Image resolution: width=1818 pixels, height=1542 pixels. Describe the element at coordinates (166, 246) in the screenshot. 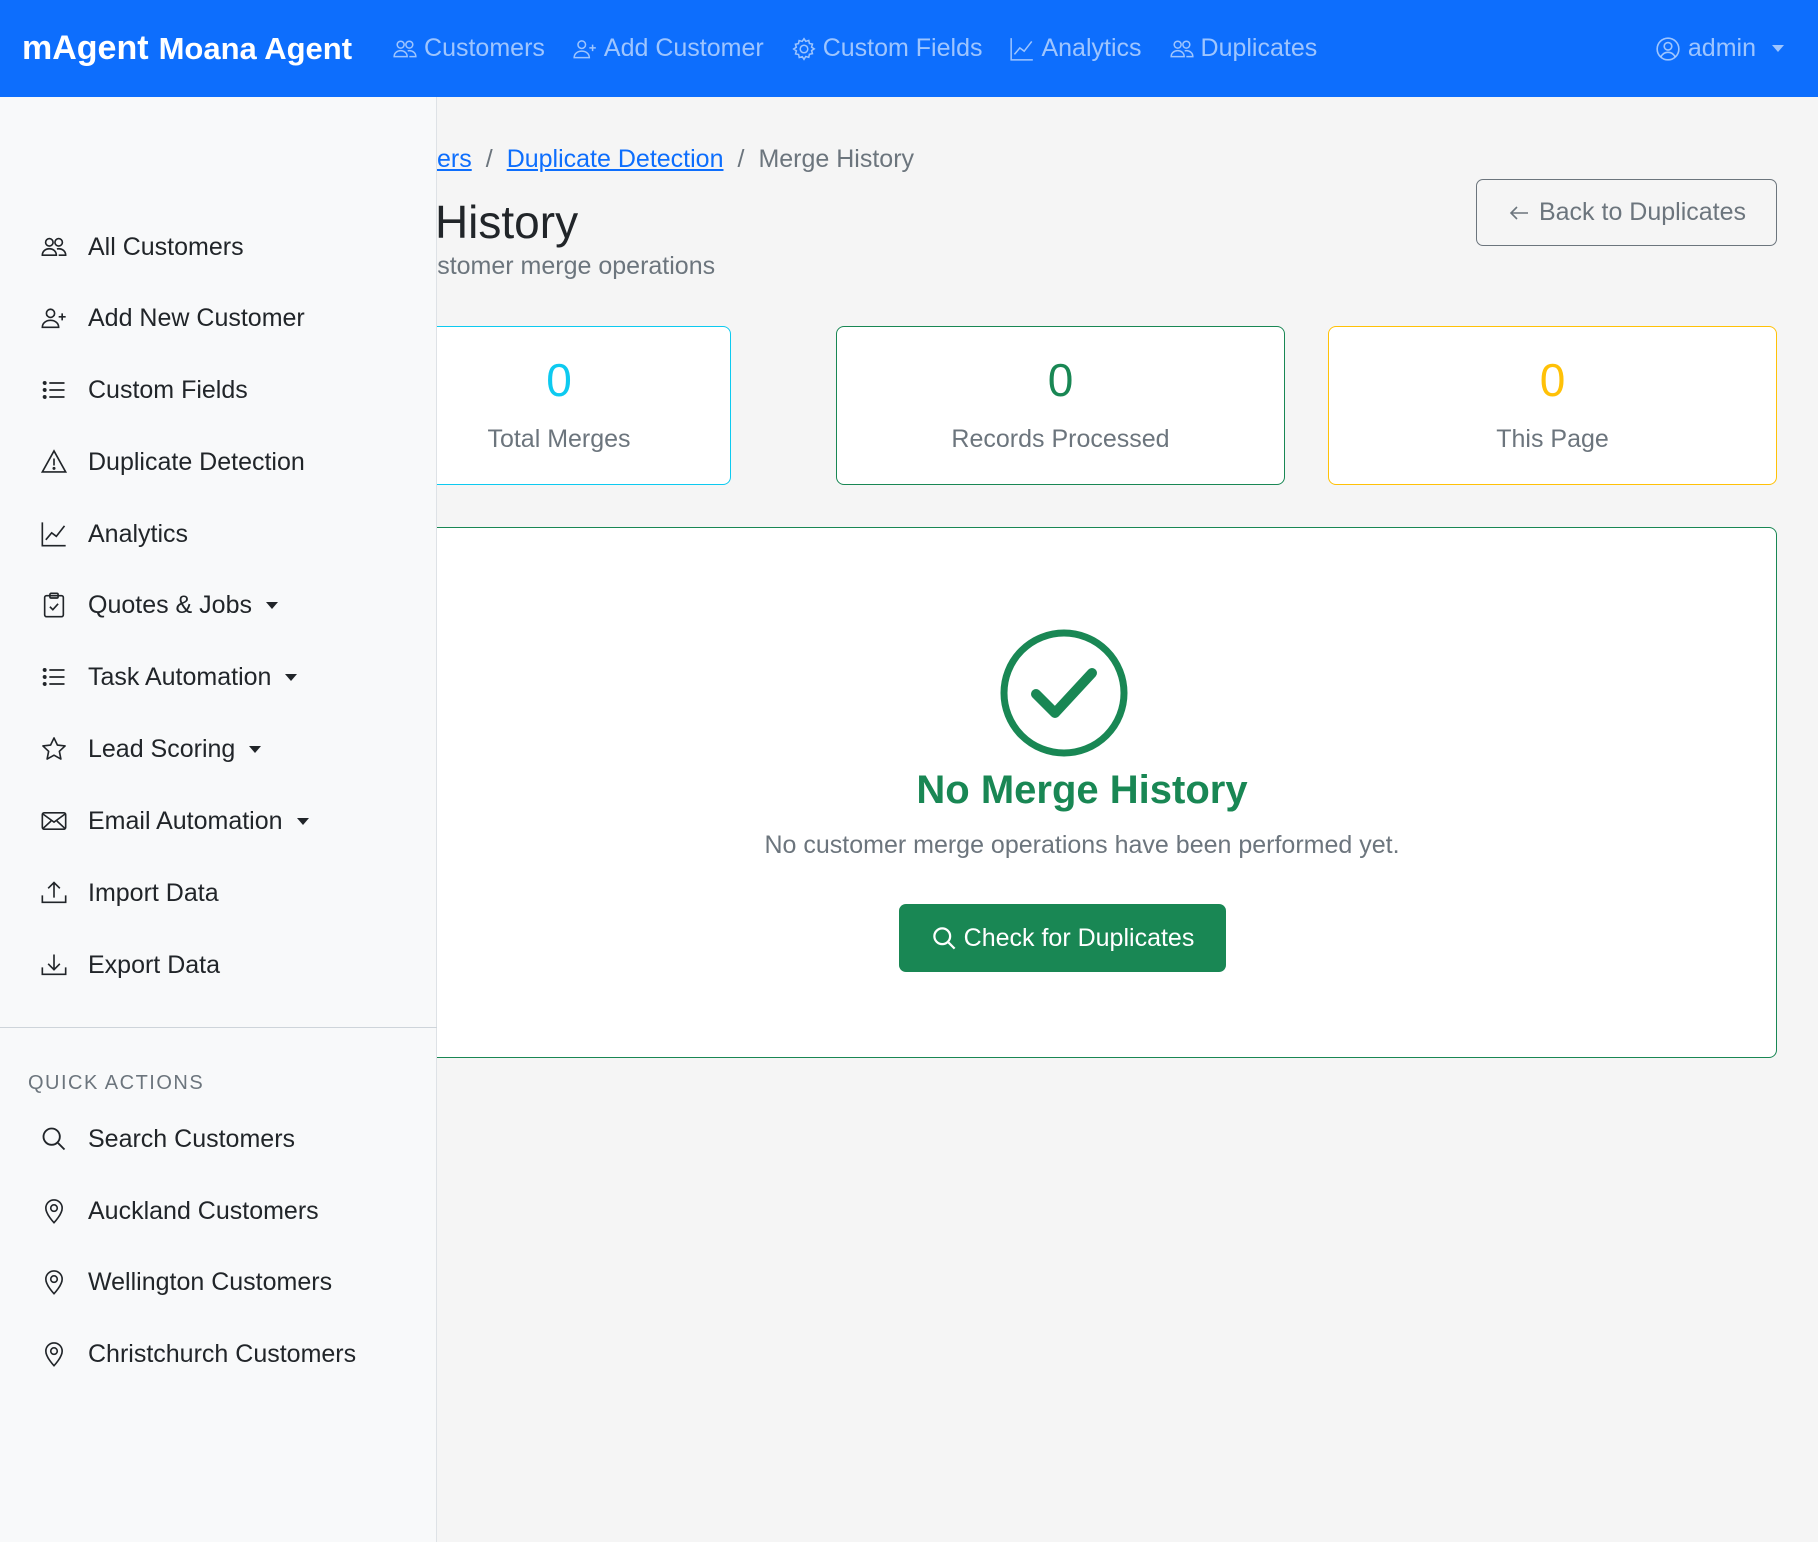

I see `sidebar-item-label: All Customers` at that location.